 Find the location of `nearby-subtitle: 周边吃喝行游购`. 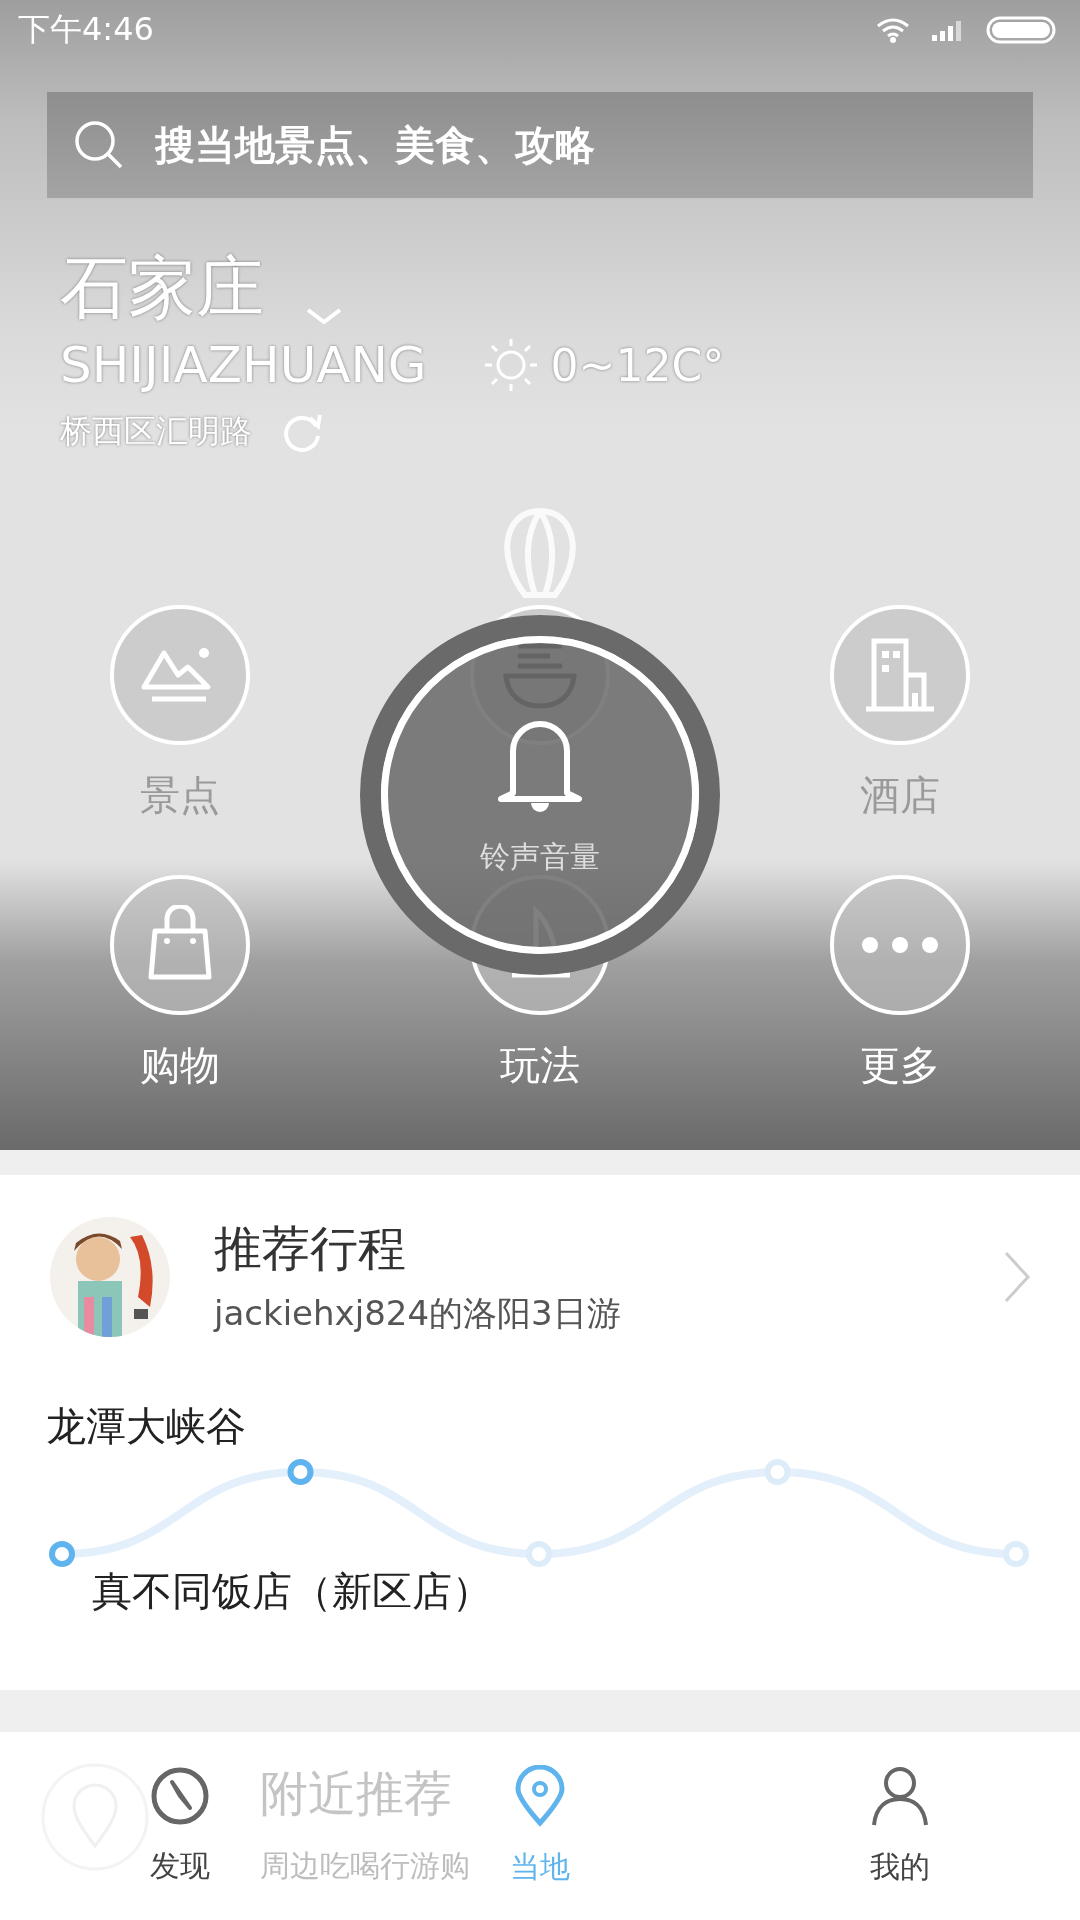

nearby-subtitle: 周边吃喝行游购 is located at coordinates (365, 1866).